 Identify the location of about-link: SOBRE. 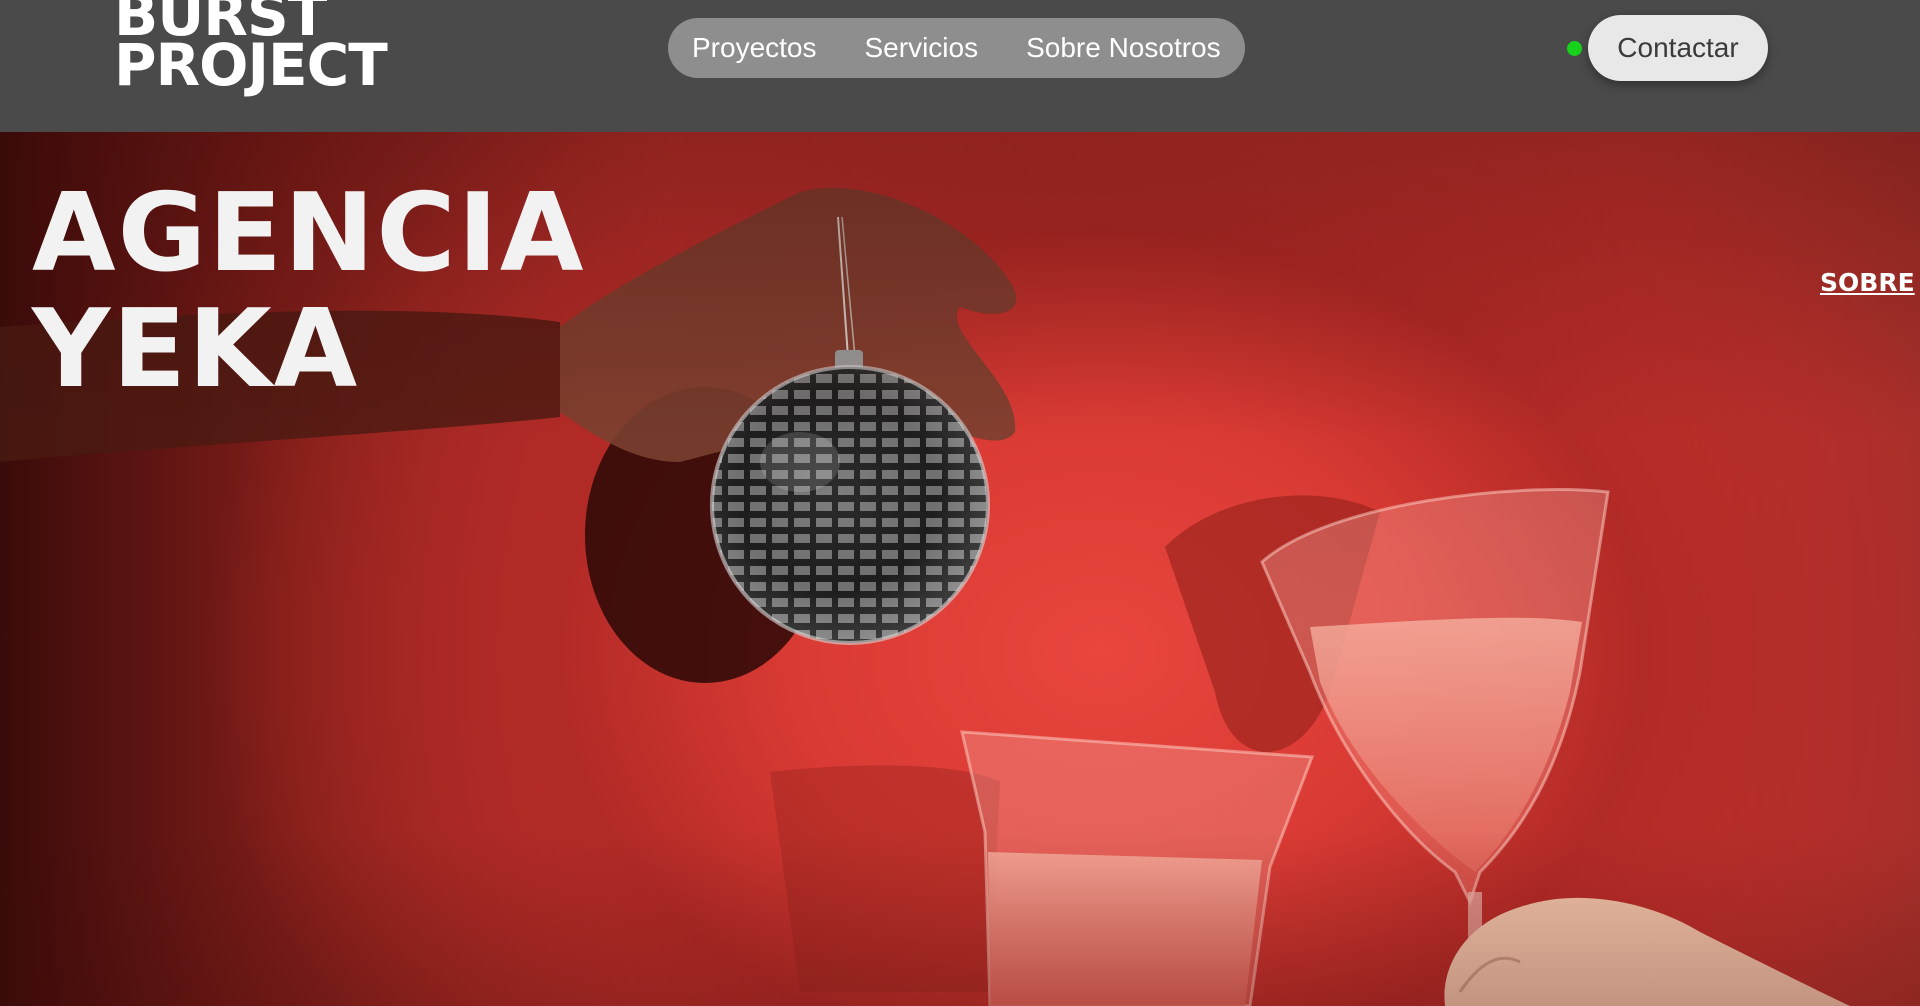
(1867, 282).